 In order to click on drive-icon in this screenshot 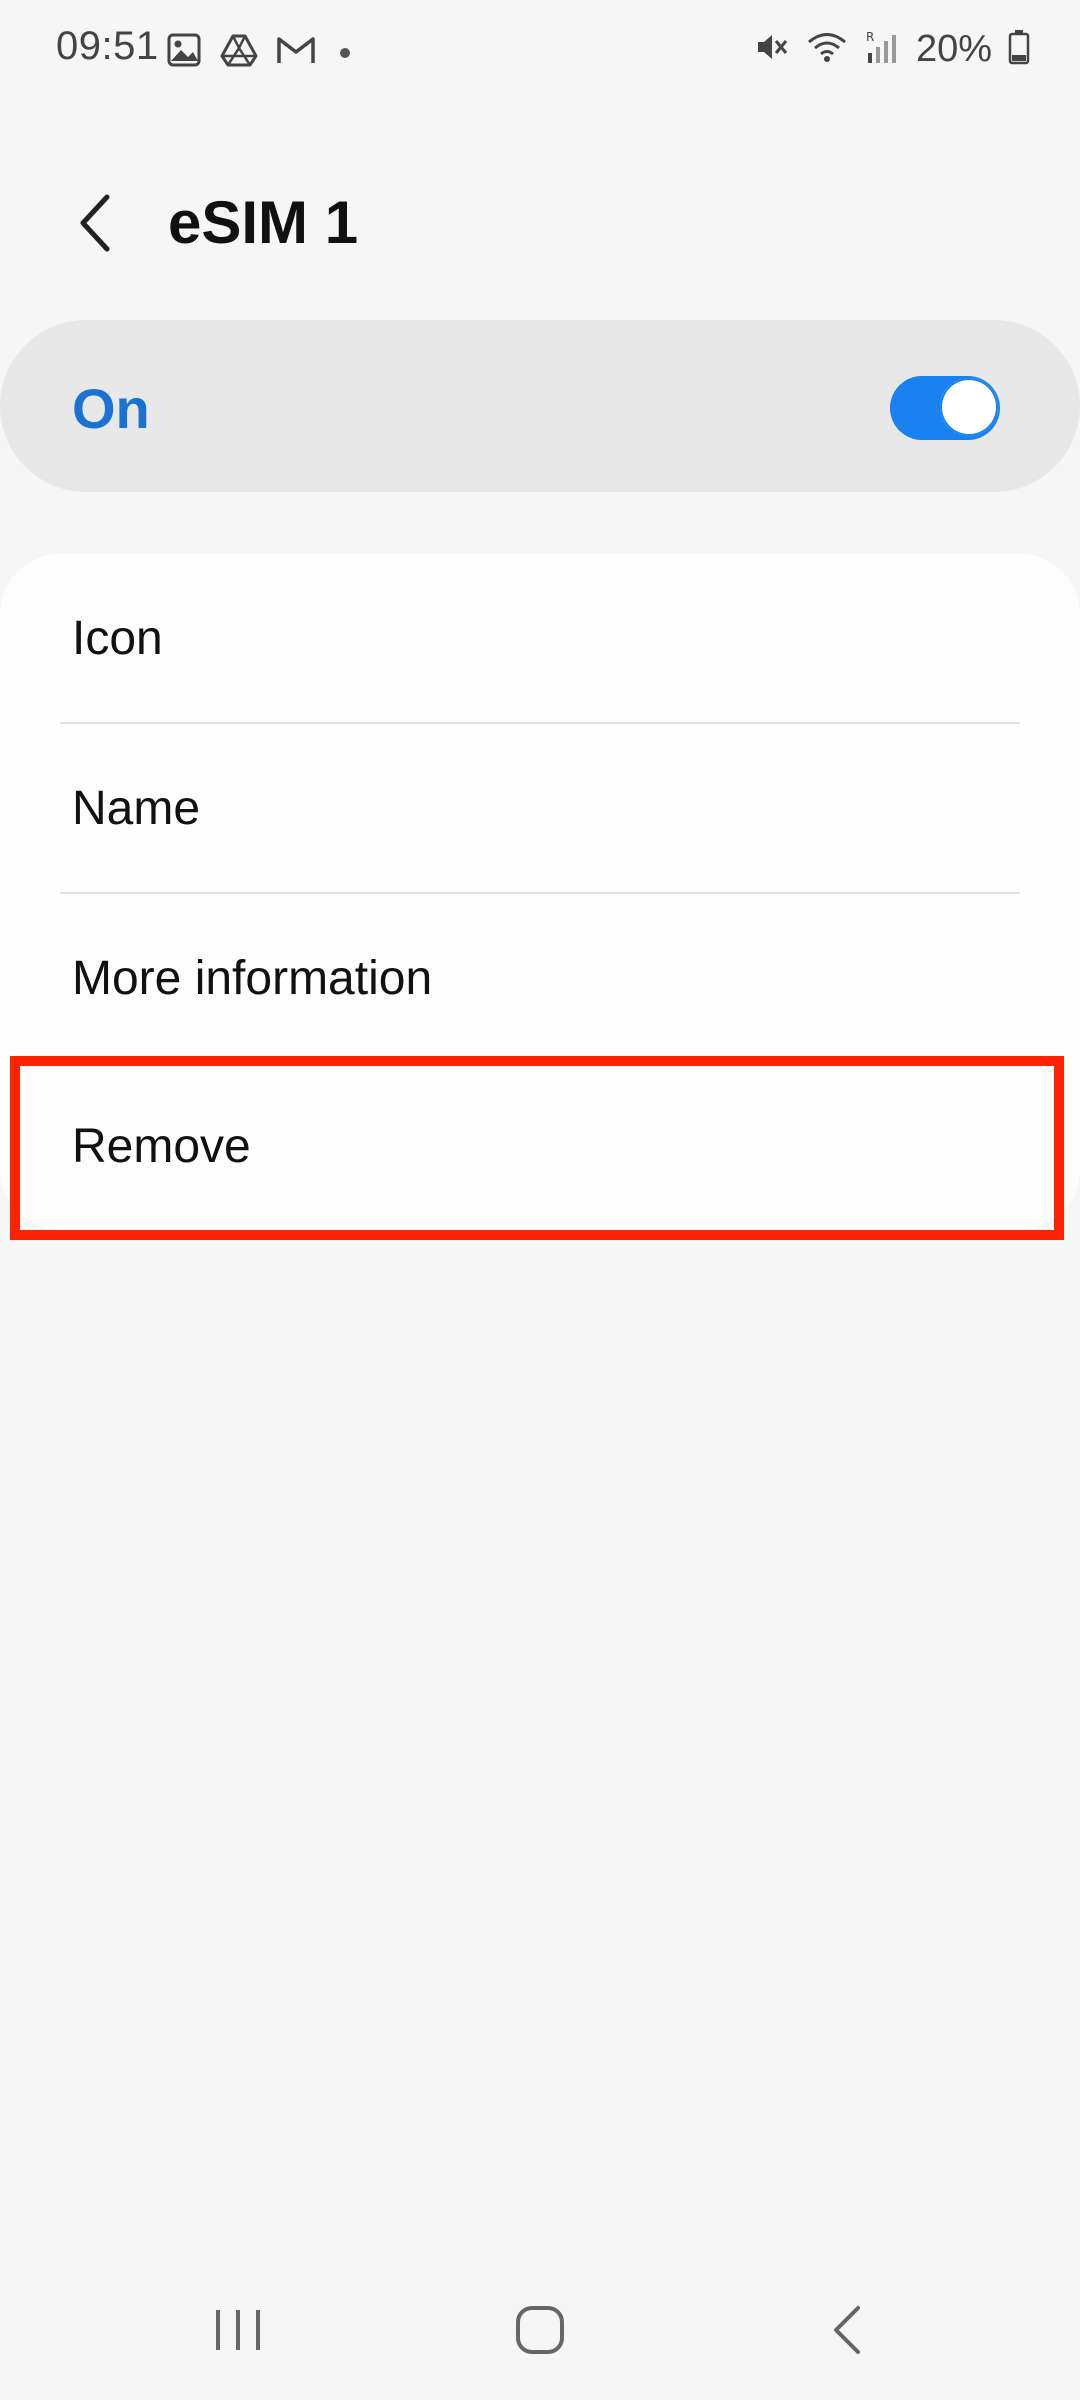, I will do `click(239, 52)`.